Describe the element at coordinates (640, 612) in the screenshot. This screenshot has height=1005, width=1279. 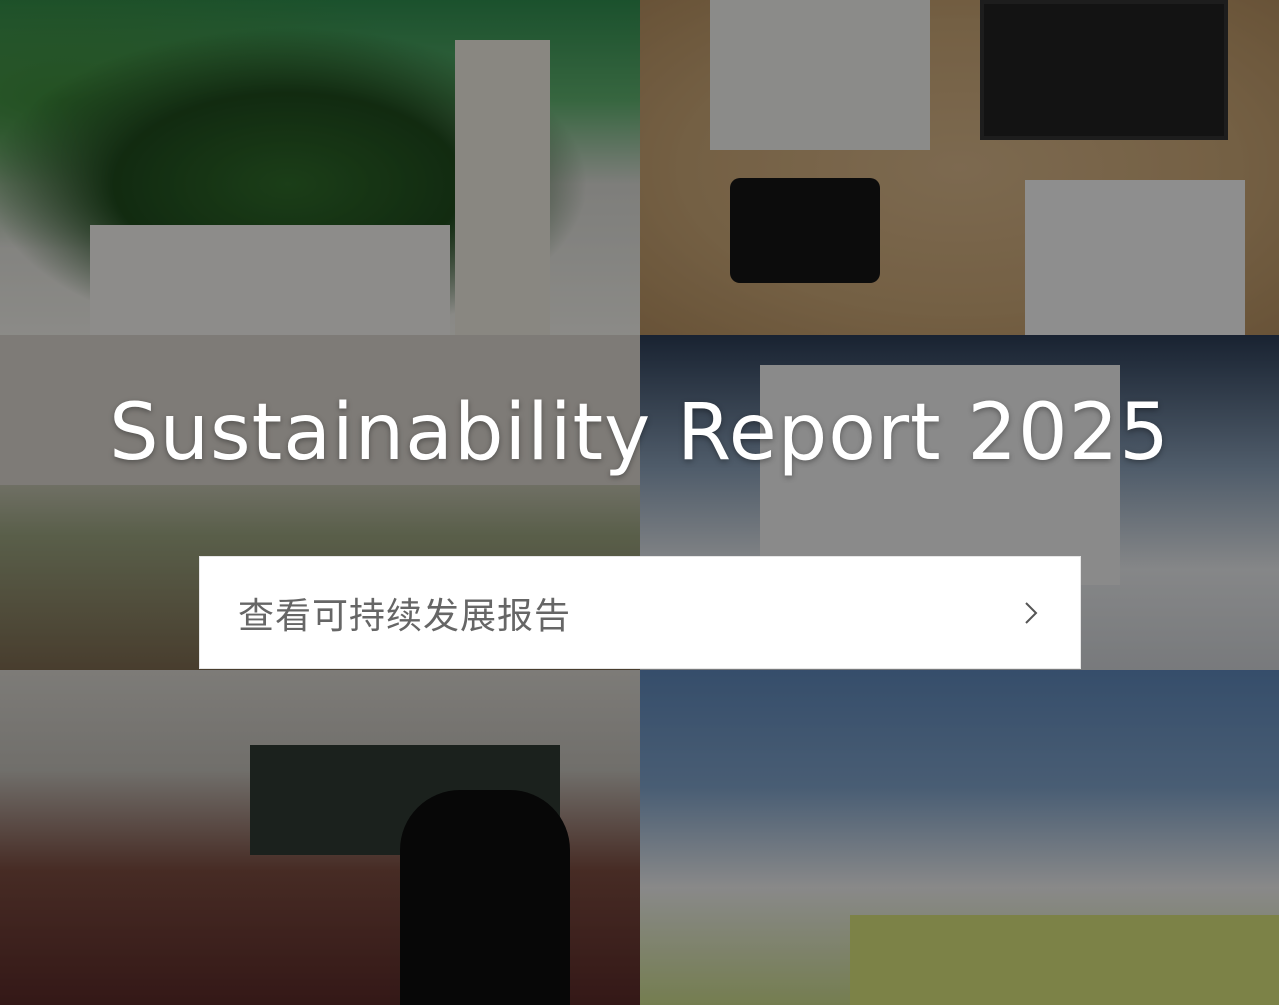
I see `view-report-button: 查看可持续发展报告` at that location.